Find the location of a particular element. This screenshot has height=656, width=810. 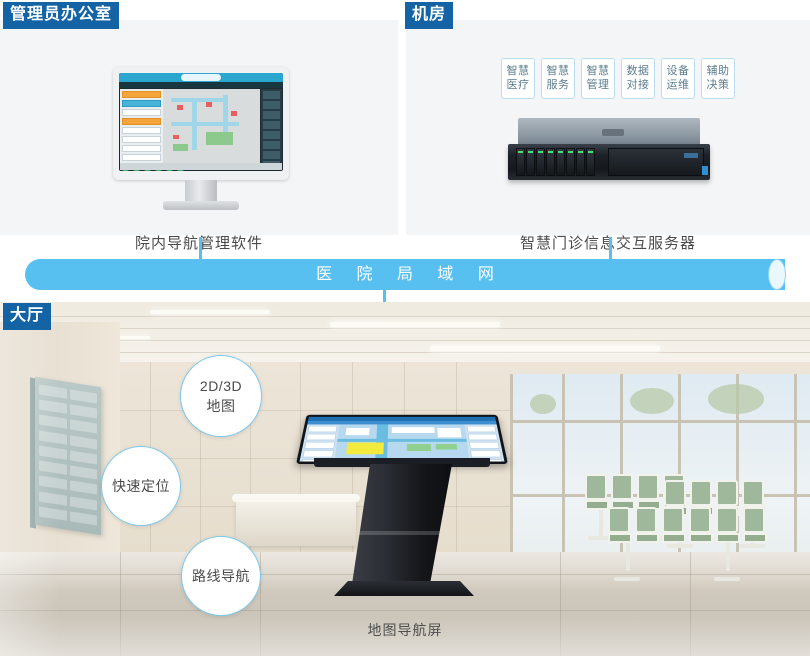

tag-line-1: 数据 is located at coordinates (638, 71).